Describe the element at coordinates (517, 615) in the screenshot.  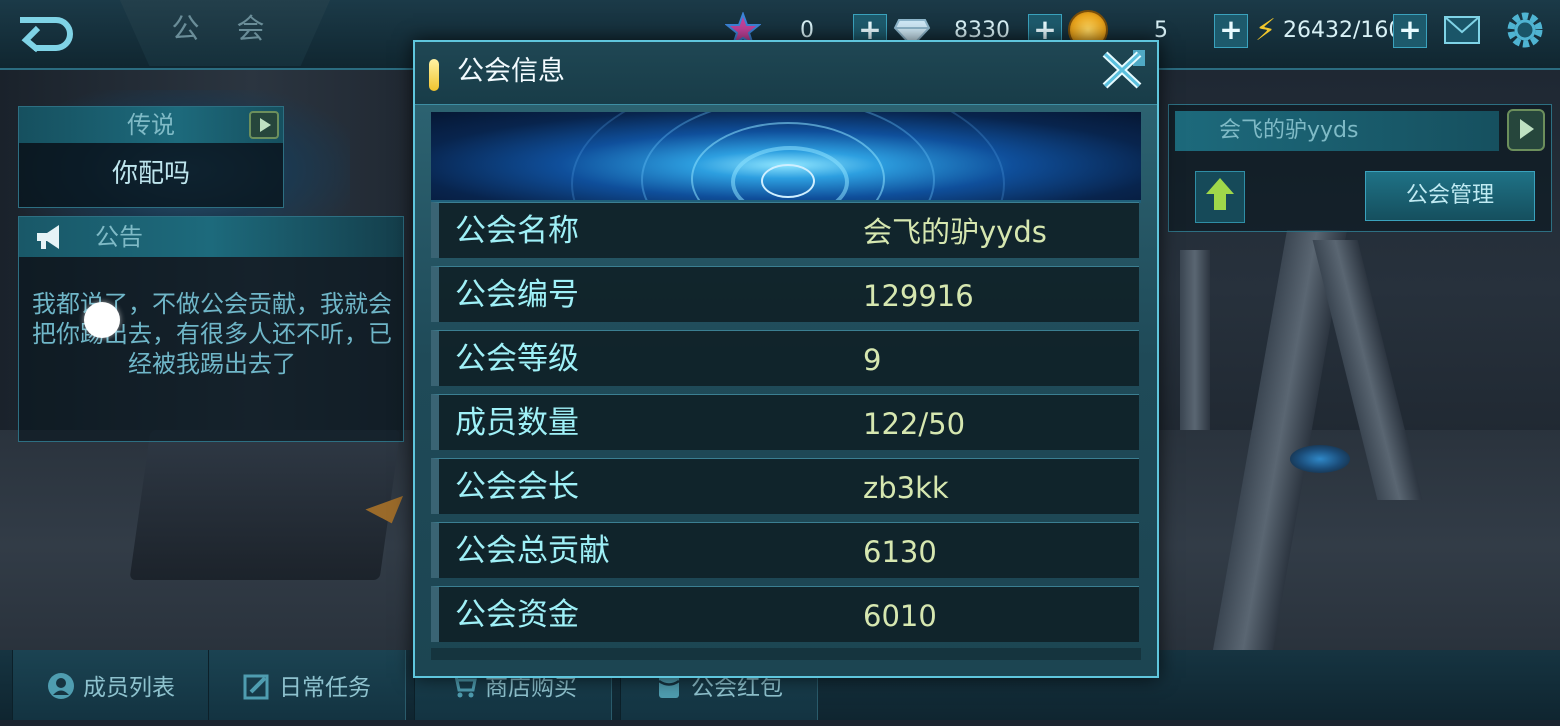
I see `row-label: 公会资金` at that location.